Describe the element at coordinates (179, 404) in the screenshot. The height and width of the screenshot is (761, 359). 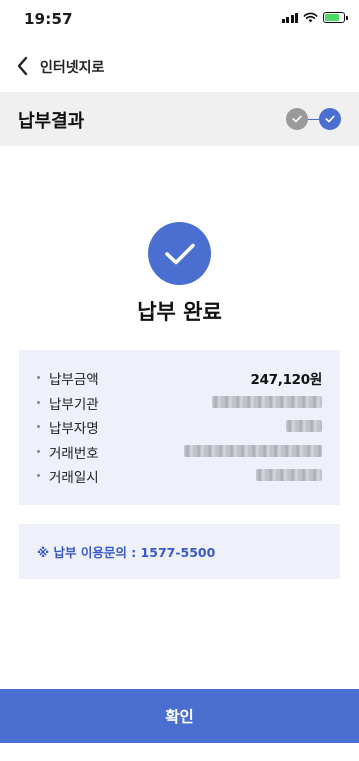
I see `detail-row-institution: 납부기관` at that location.